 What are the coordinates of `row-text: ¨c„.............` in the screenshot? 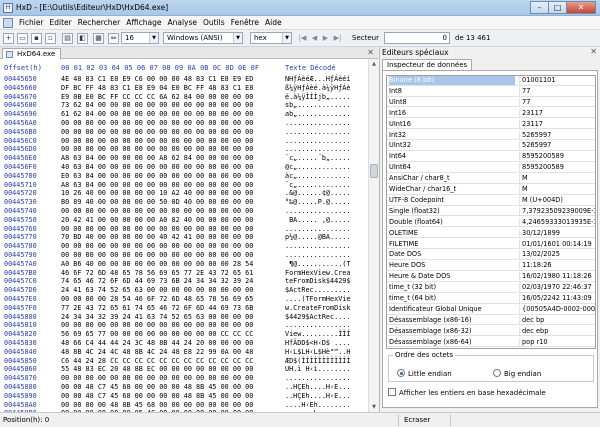 It's located at (317, 185).